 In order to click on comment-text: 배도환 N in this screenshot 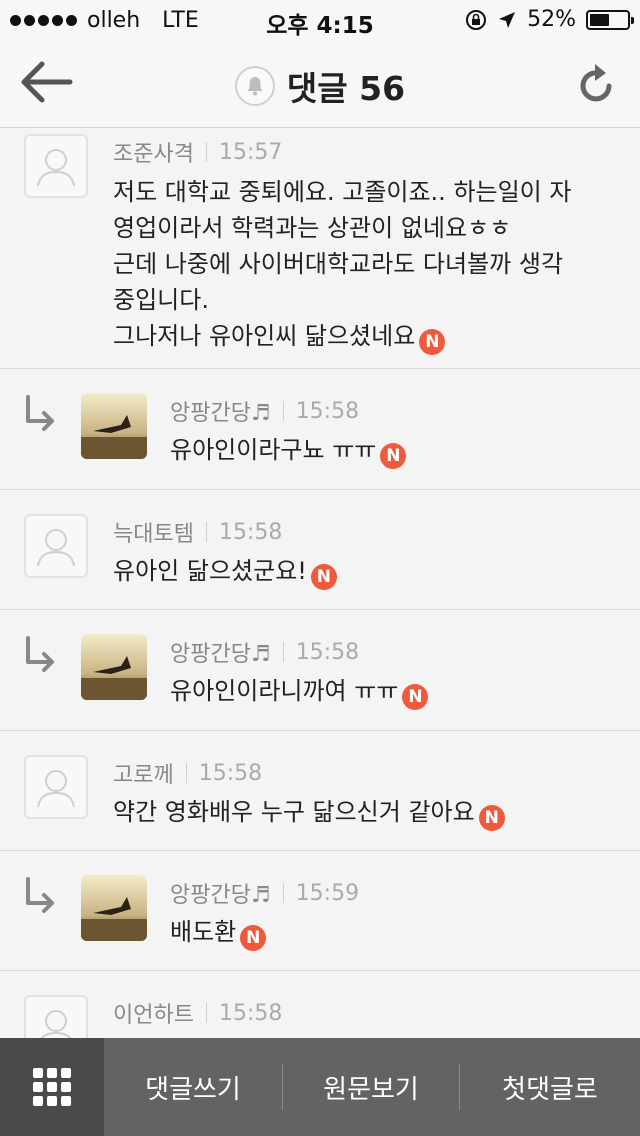, I will do `click(218, 932)`.